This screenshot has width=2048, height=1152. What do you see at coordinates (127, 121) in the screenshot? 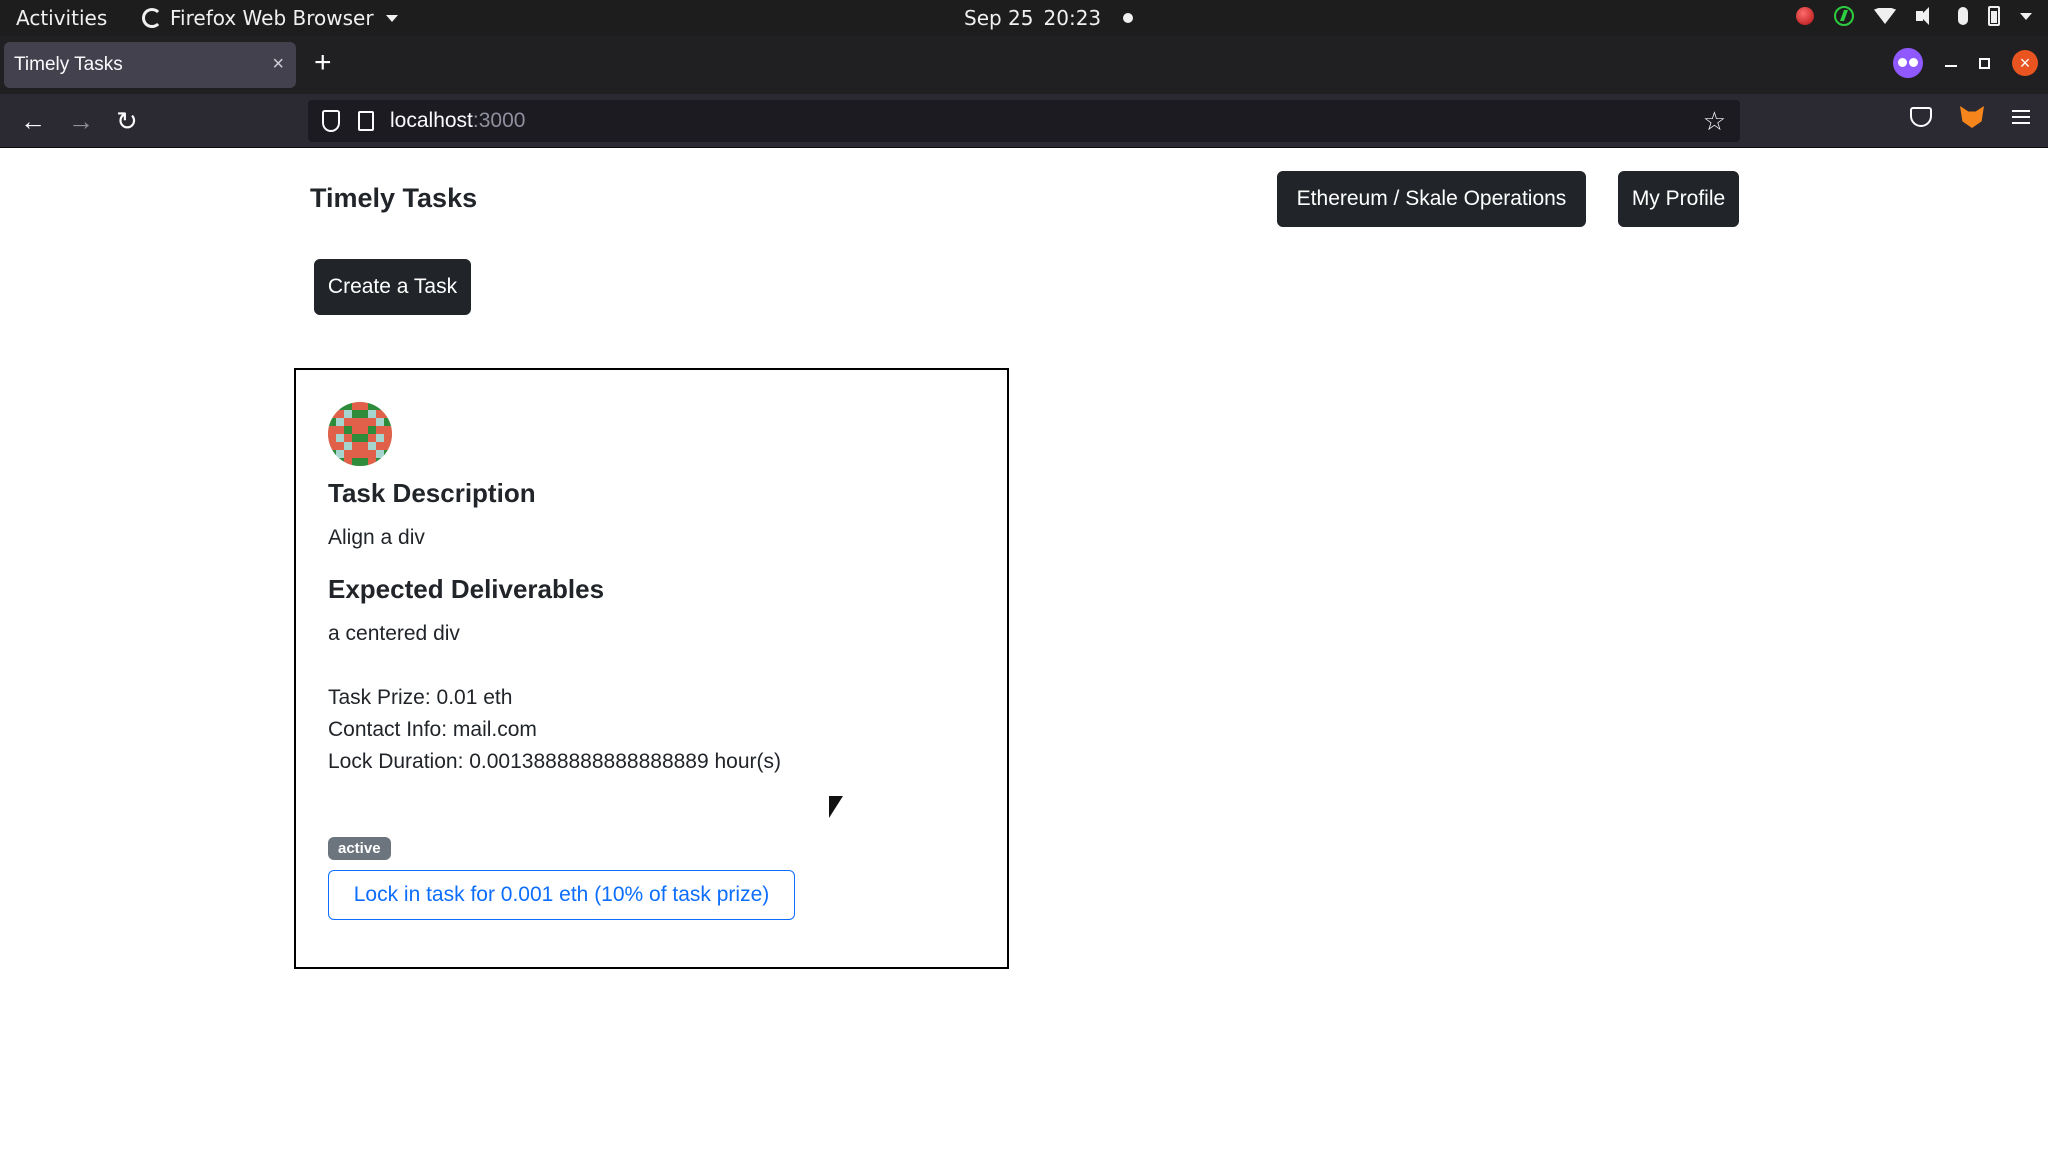
I see `reload-button: ↻` at bounding box center [127, 121].